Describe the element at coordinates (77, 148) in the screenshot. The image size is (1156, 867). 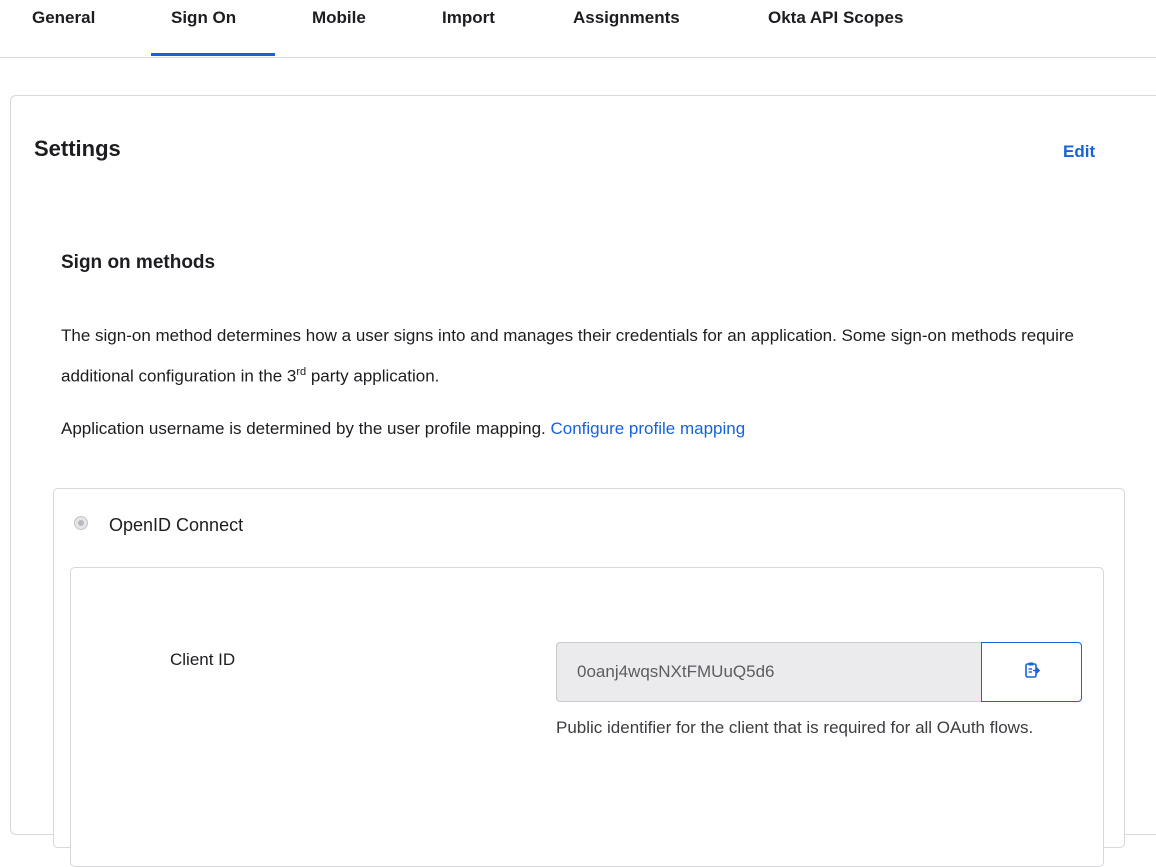
I see `settings-title: Settings` at that location.